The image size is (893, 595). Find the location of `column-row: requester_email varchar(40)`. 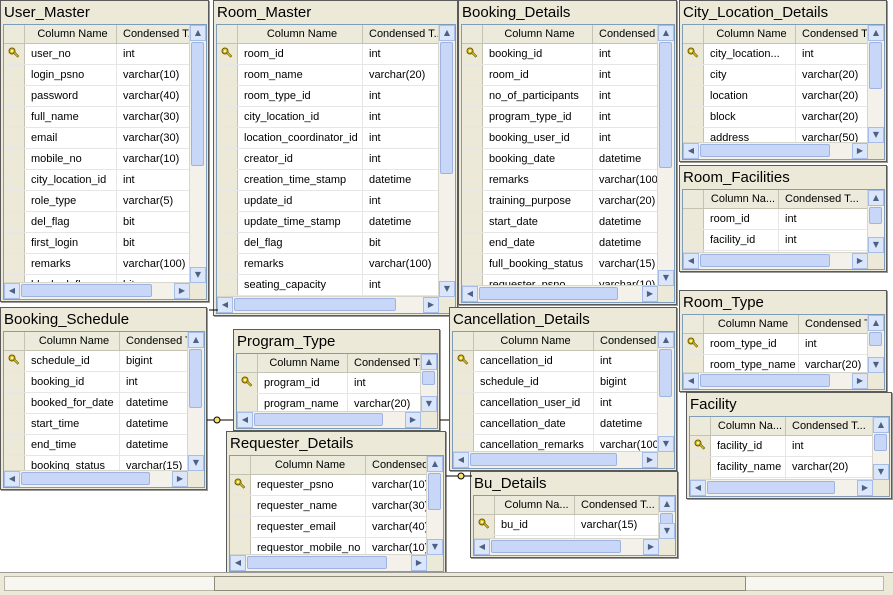

column-row: requester_email varchar(40) is located at coordinates (328, 527).